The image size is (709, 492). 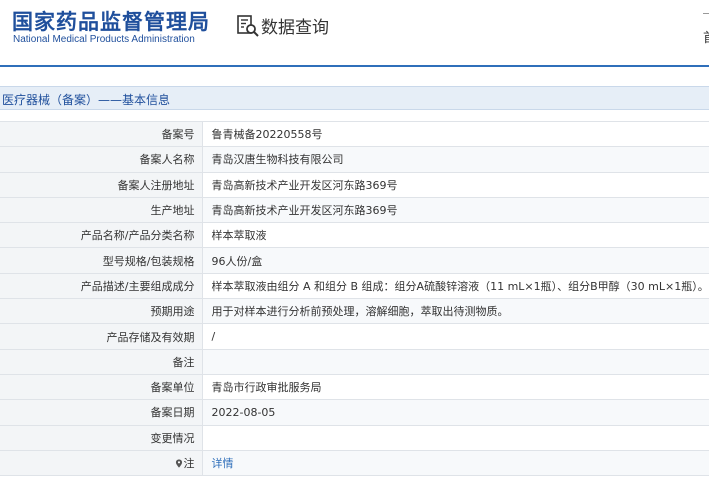 I want to click on row-value: 样本萃取液, so click(x=455, y=235).